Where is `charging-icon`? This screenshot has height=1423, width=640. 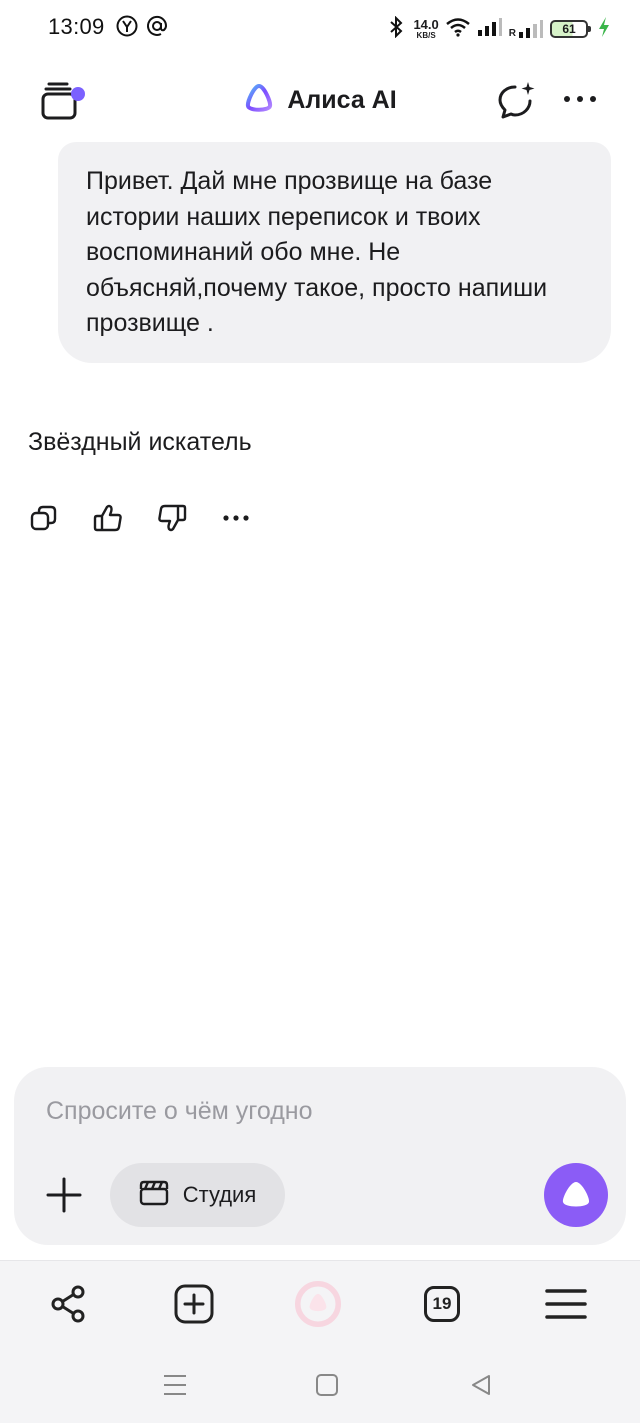
charging-icon is located at coordinates (604, 29).